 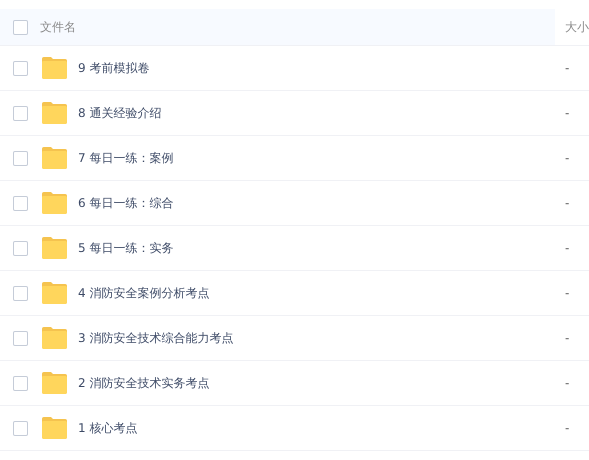 I want to click on file-name: 3 消防安全技术综合能力考点, so click(x=156, y=338).